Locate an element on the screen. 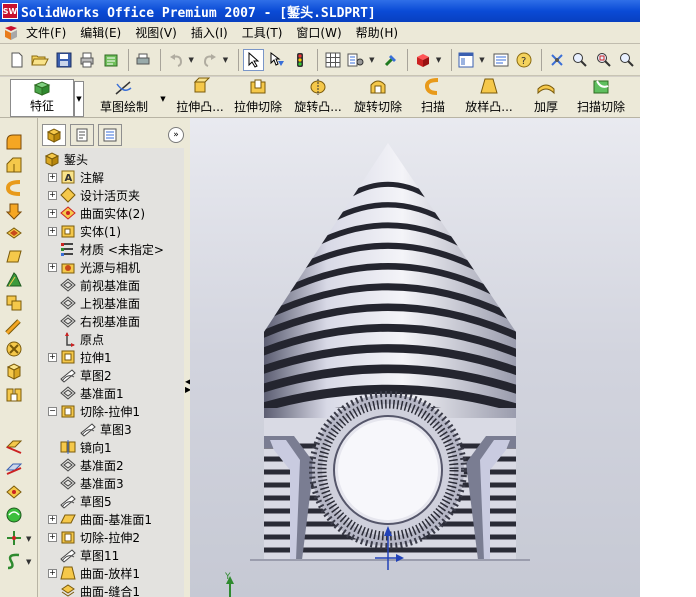 This screenshot has height=597, width=696. undo-icon is located at coordinates (176, 60).